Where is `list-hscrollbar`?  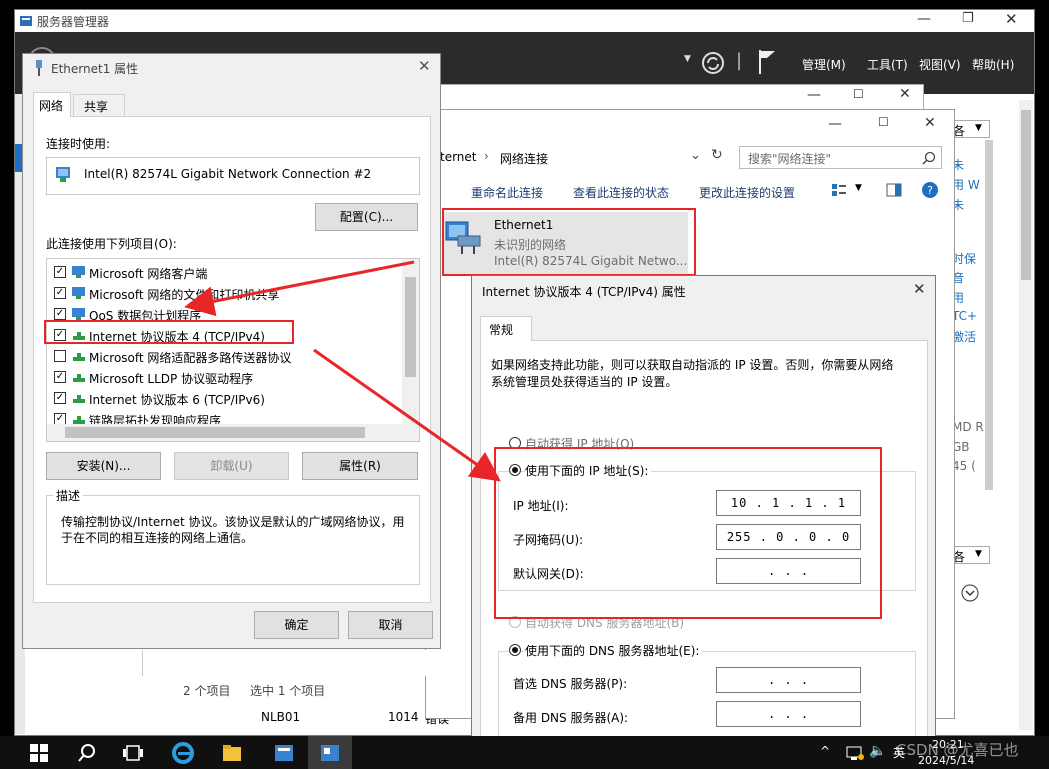
list-hscrollbar is located at coordinates (233, 432).